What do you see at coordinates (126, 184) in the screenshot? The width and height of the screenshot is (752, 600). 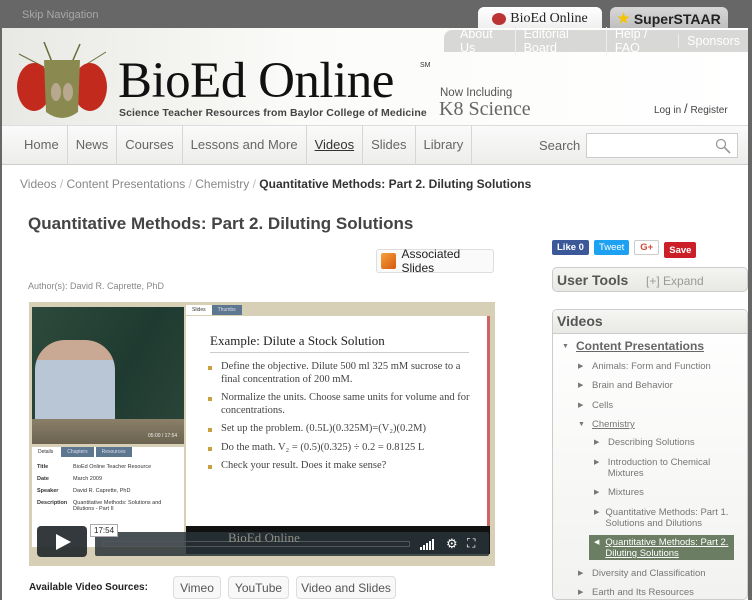 I see `breadcrumb-content-presentations: Content Presentations` at bounding box center [126, 184].